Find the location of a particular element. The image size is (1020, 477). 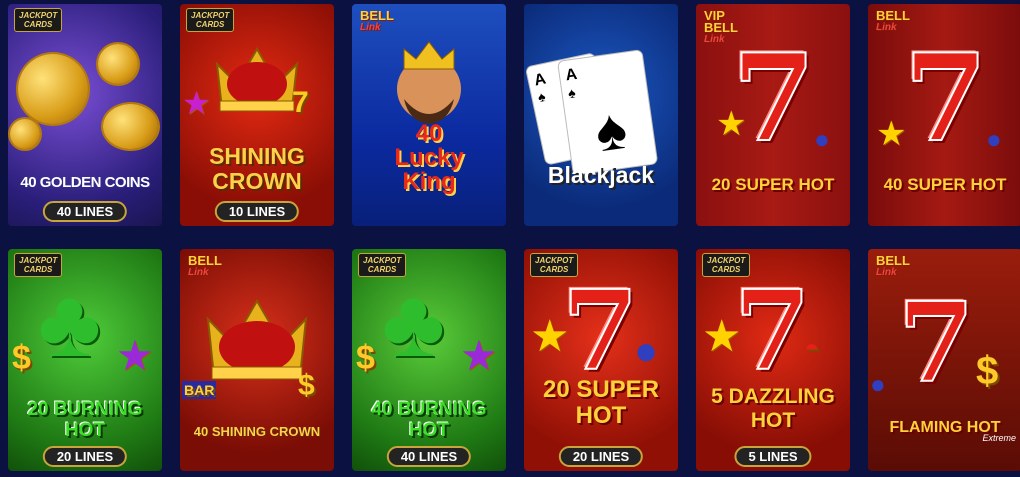

game-tile-40-shining-crown: BELL Link BAR $ 40 SHINING CROWN is located at coordinates (257, 360).